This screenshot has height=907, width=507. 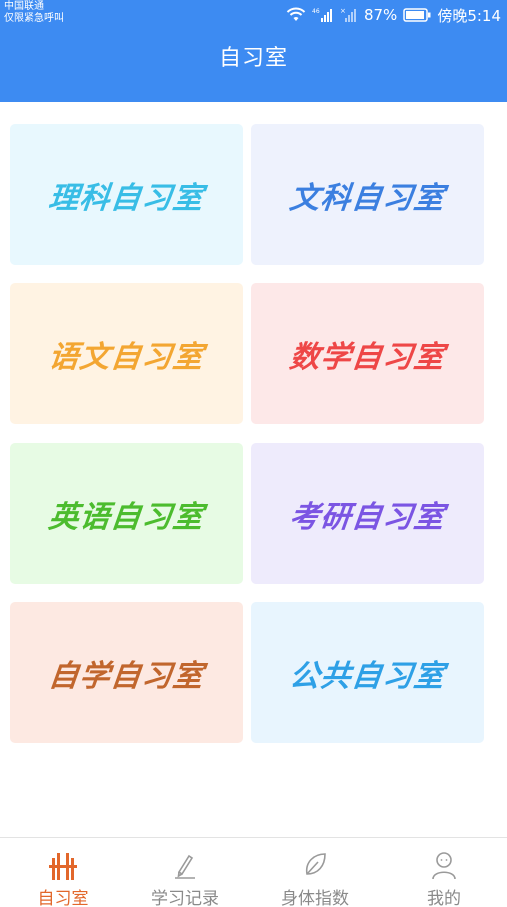 I want to click on room-label: 语文自习室, so click(x=126, y=357).